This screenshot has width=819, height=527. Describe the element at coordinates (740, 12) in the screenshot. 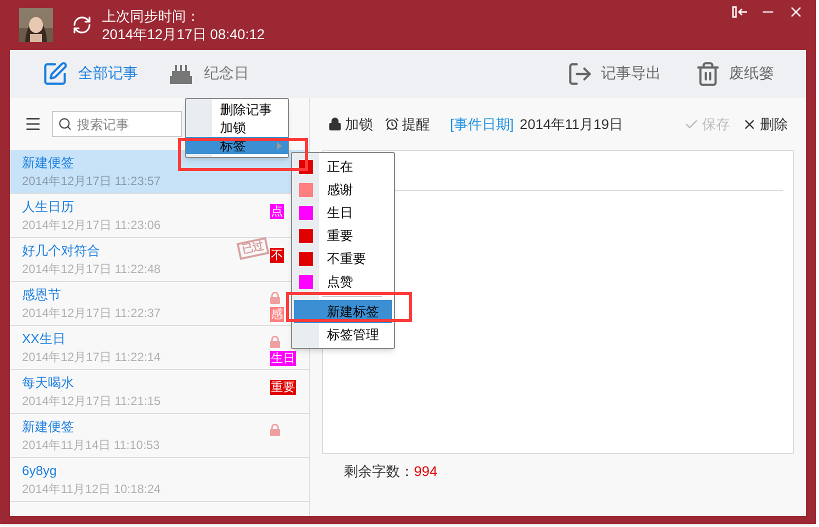

I see `dock-icon` at that location.